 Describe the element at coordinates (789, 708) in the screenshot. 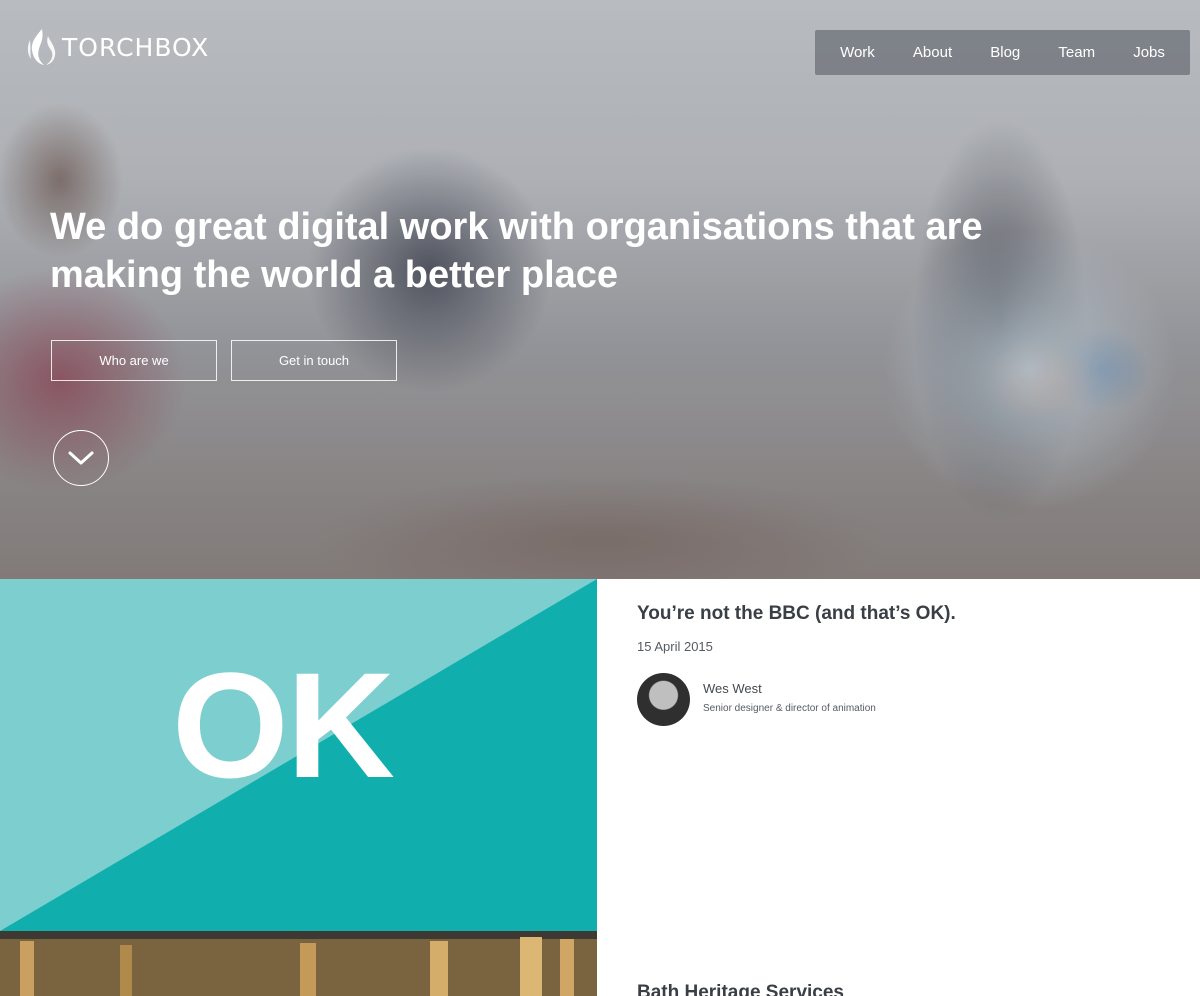

I see `author-role: Senior designer & director of animation` at that location.